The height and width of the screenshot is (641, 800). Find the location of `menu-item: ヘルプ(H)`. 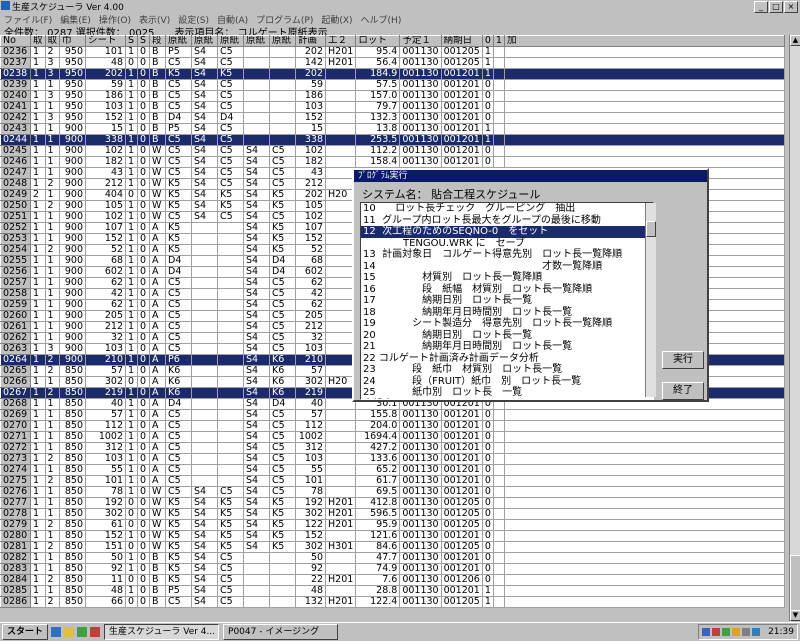

menu-item: ヘルプ(H) is located at coordinates (381, 19).